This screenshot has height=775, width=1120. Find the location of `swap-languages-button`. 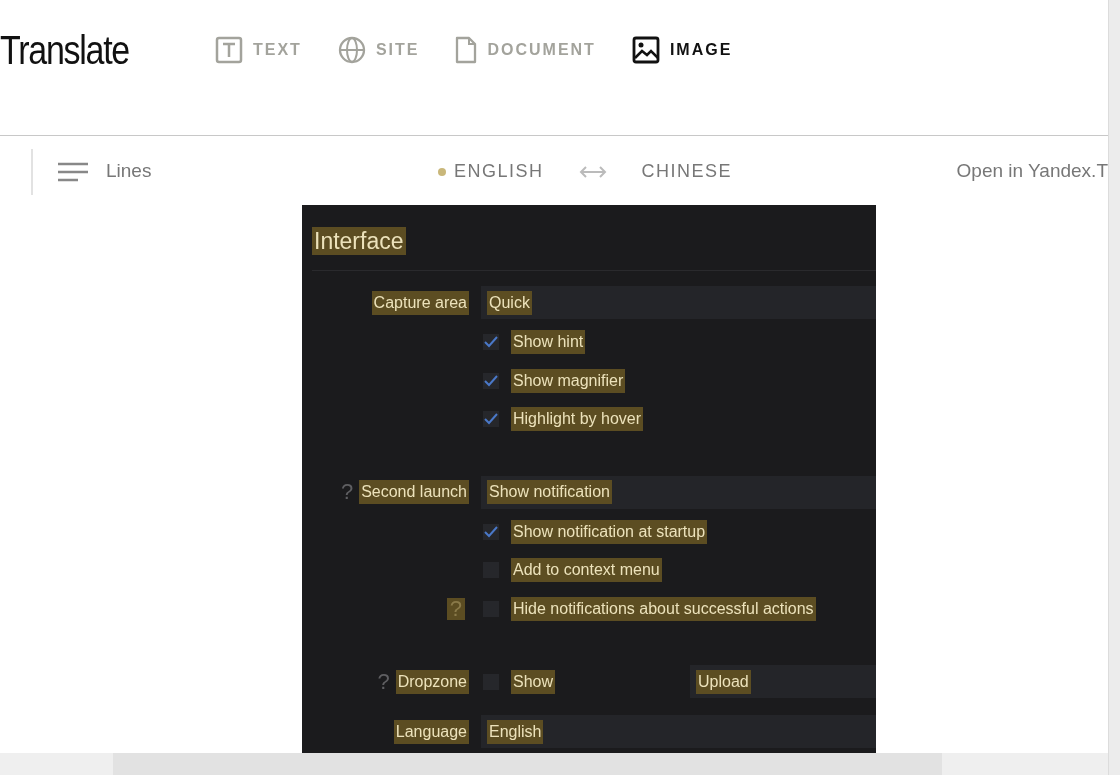

swap-languages-button is located at coordinates (592, 171).